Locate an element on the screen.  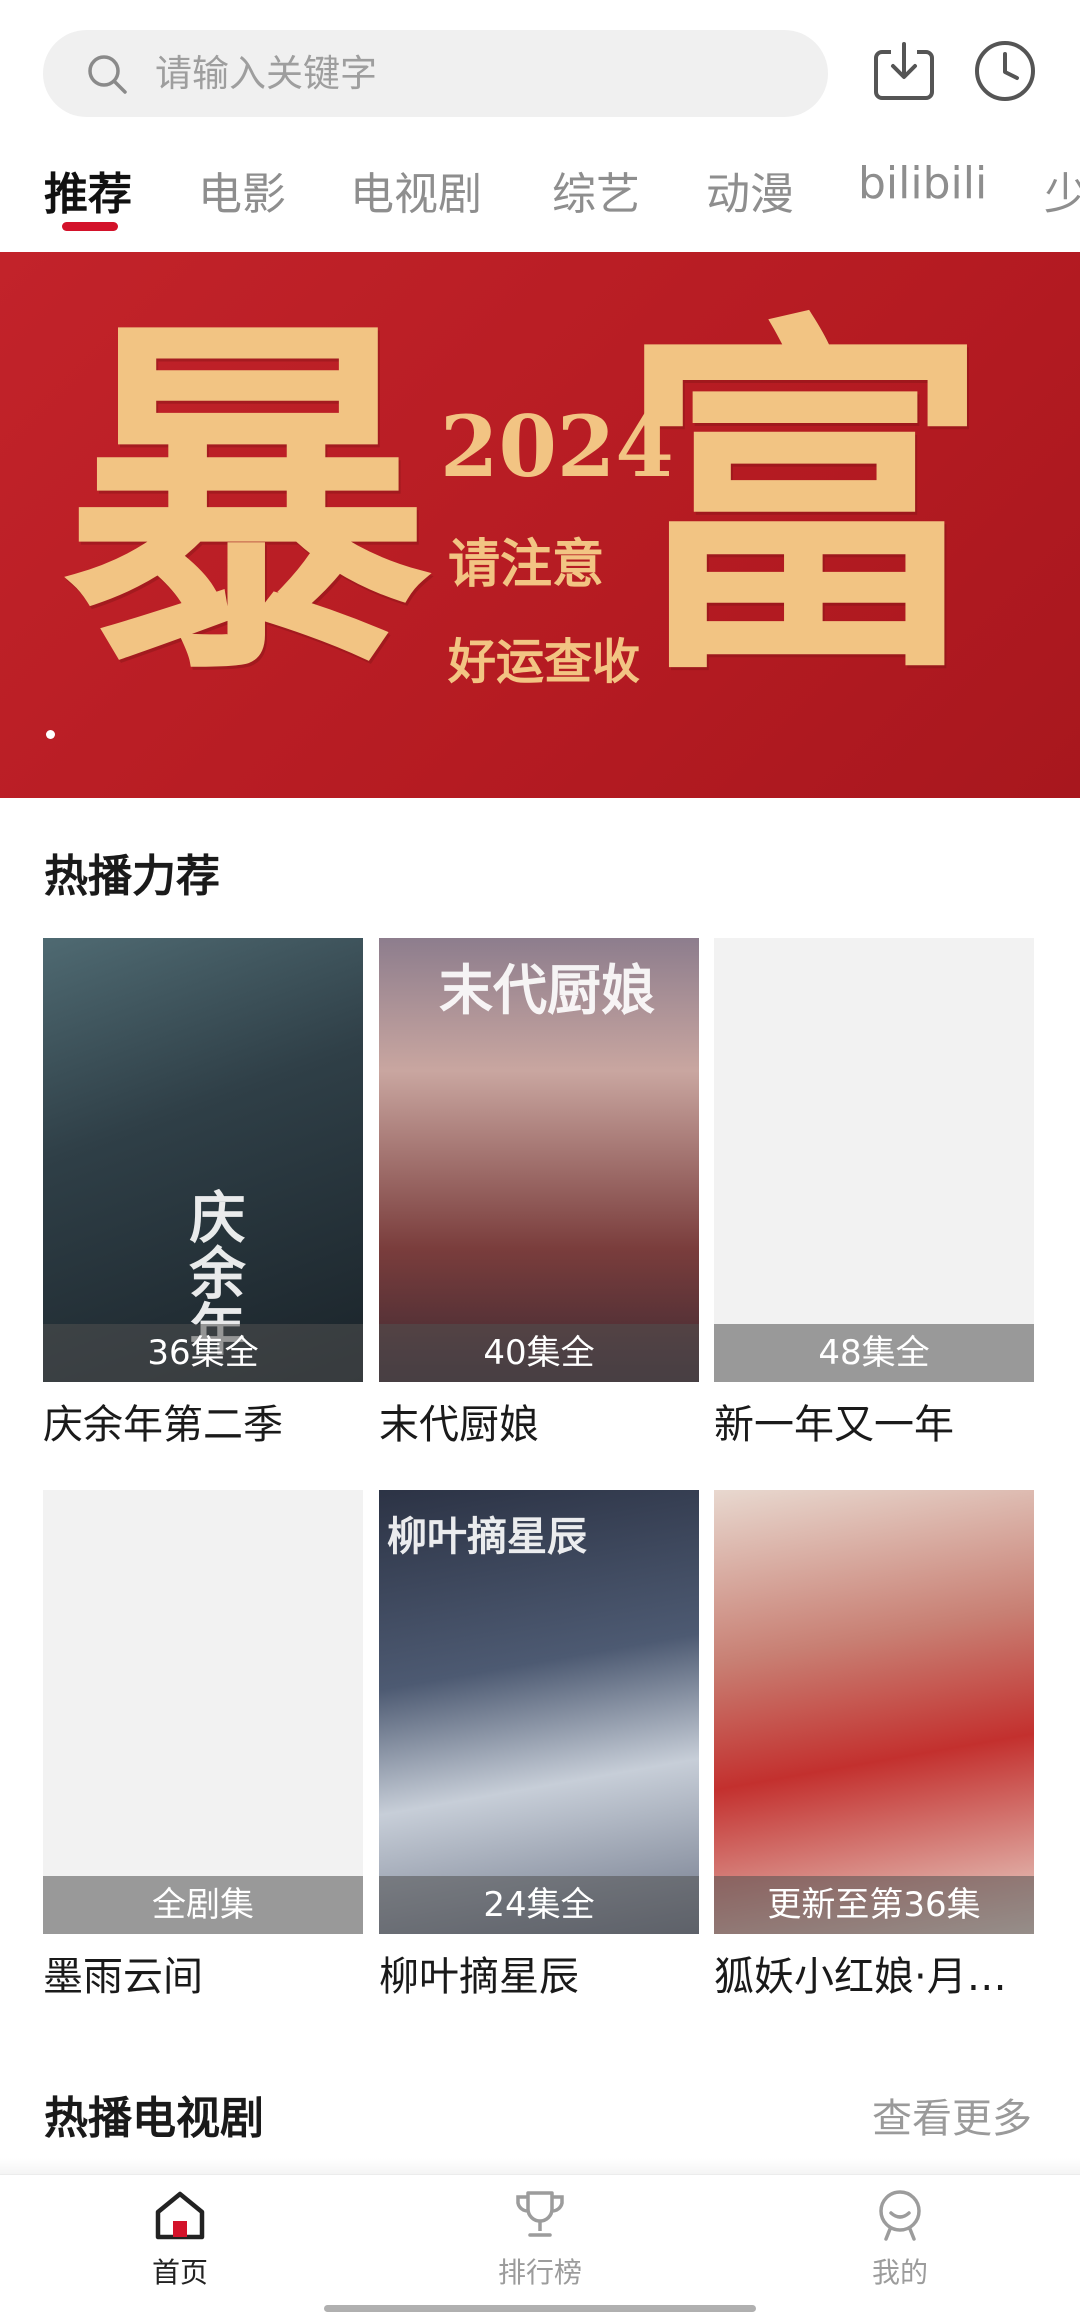
download-icon is located at coordinates (904, 71).